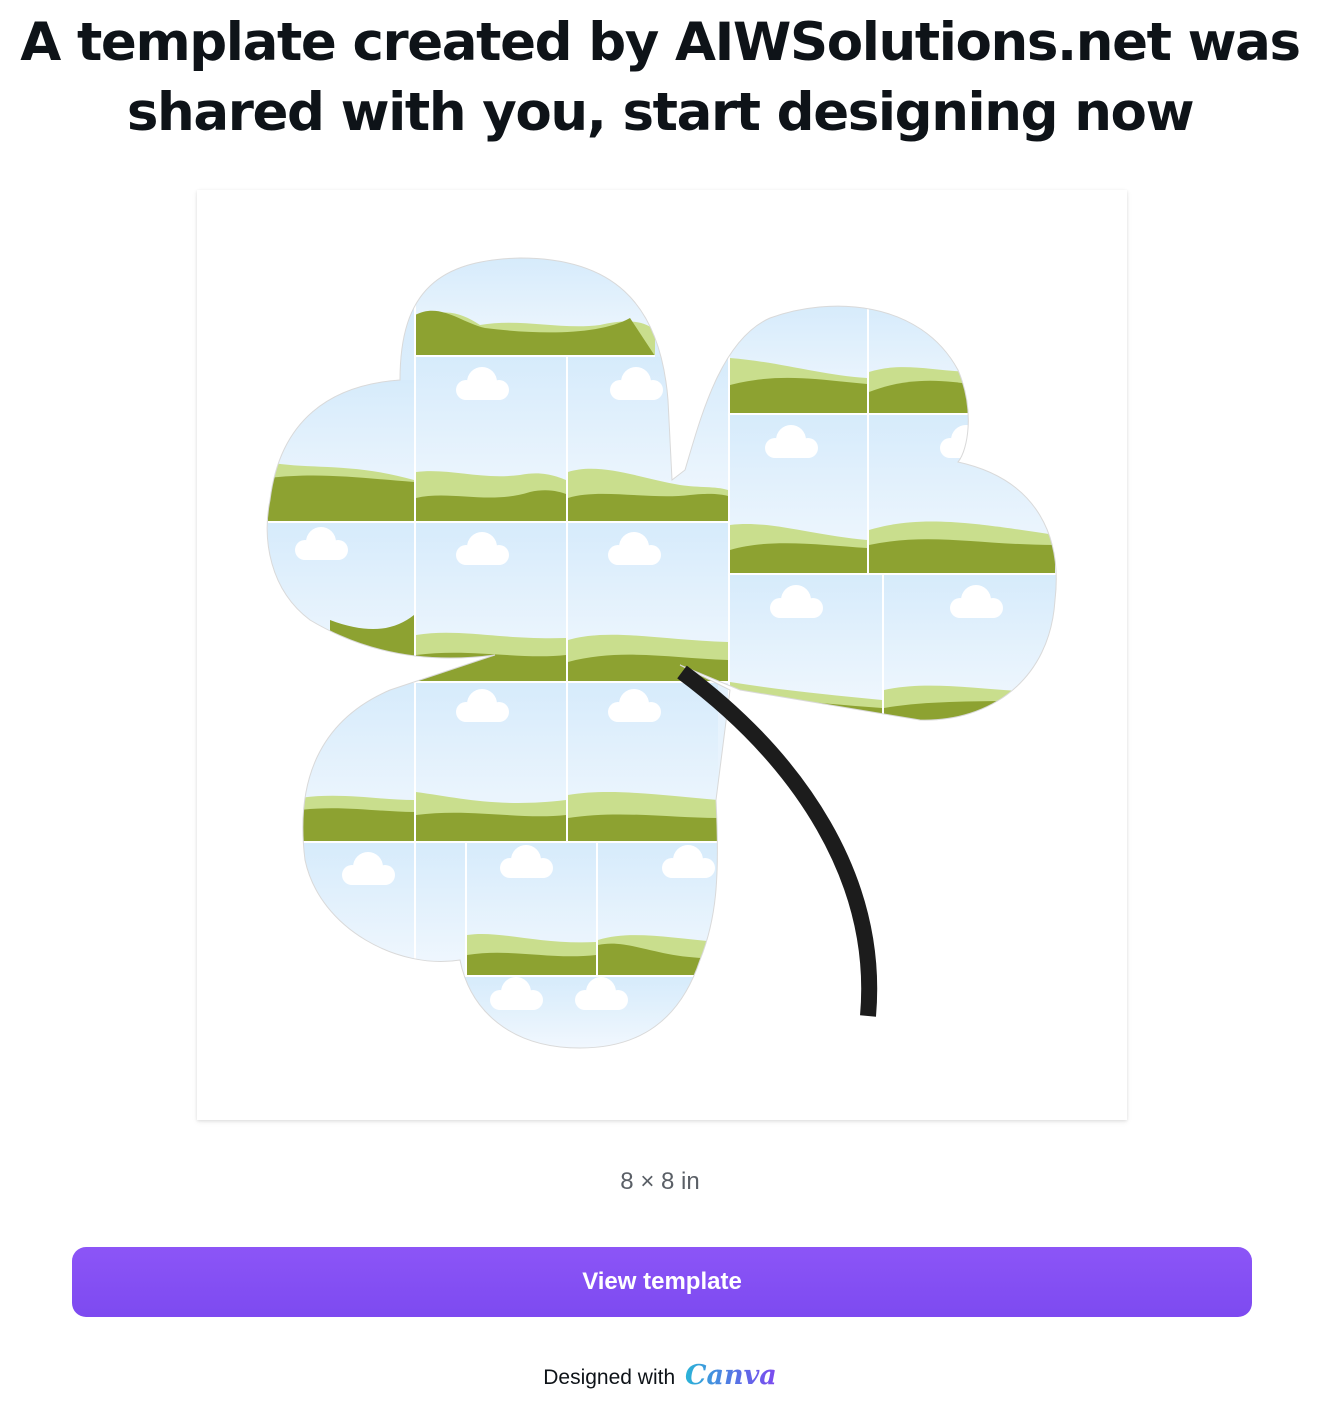  I want to click on template-dimensions: 8 × 8 in, so click(660, 1181).